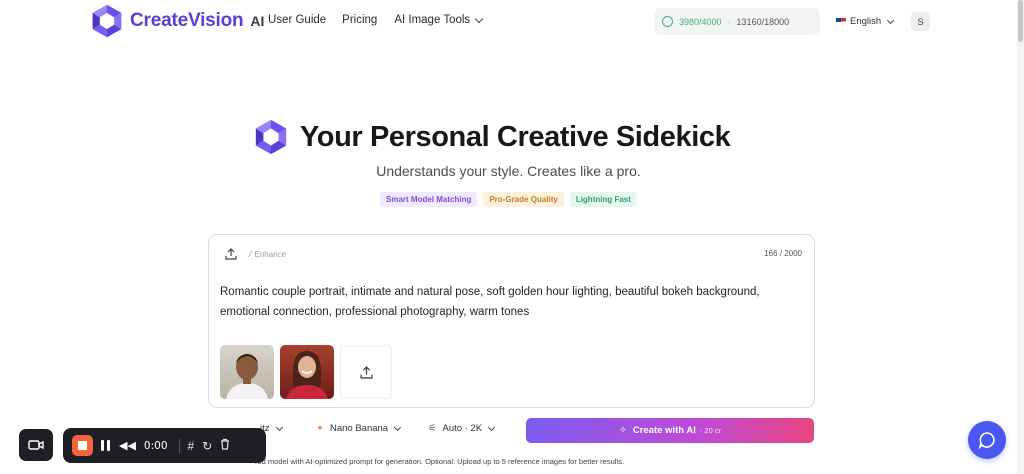 This screenshot has height=474, width=1024. I want to click on credits-display: 3980/4000 · 13160/18000, so click(737, 21).